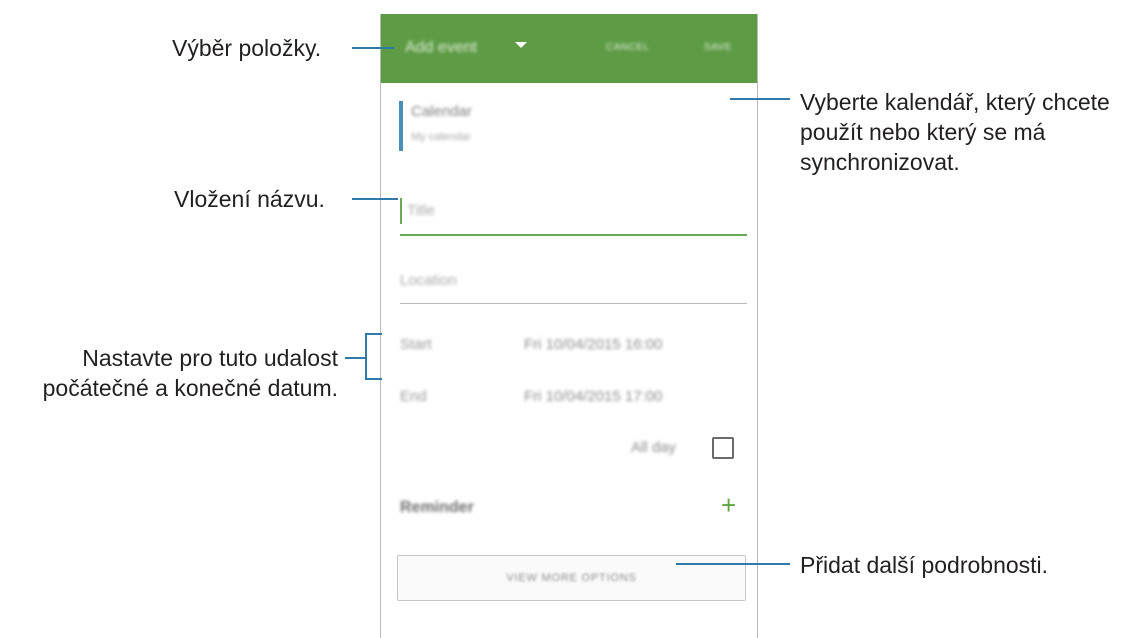 This screenshot has width=1147, height=638. What do you see at coordinates (247, 48) in the screenshot?
I see `callout-select-item: Výběr položky.` at bounding box center [247, 48].